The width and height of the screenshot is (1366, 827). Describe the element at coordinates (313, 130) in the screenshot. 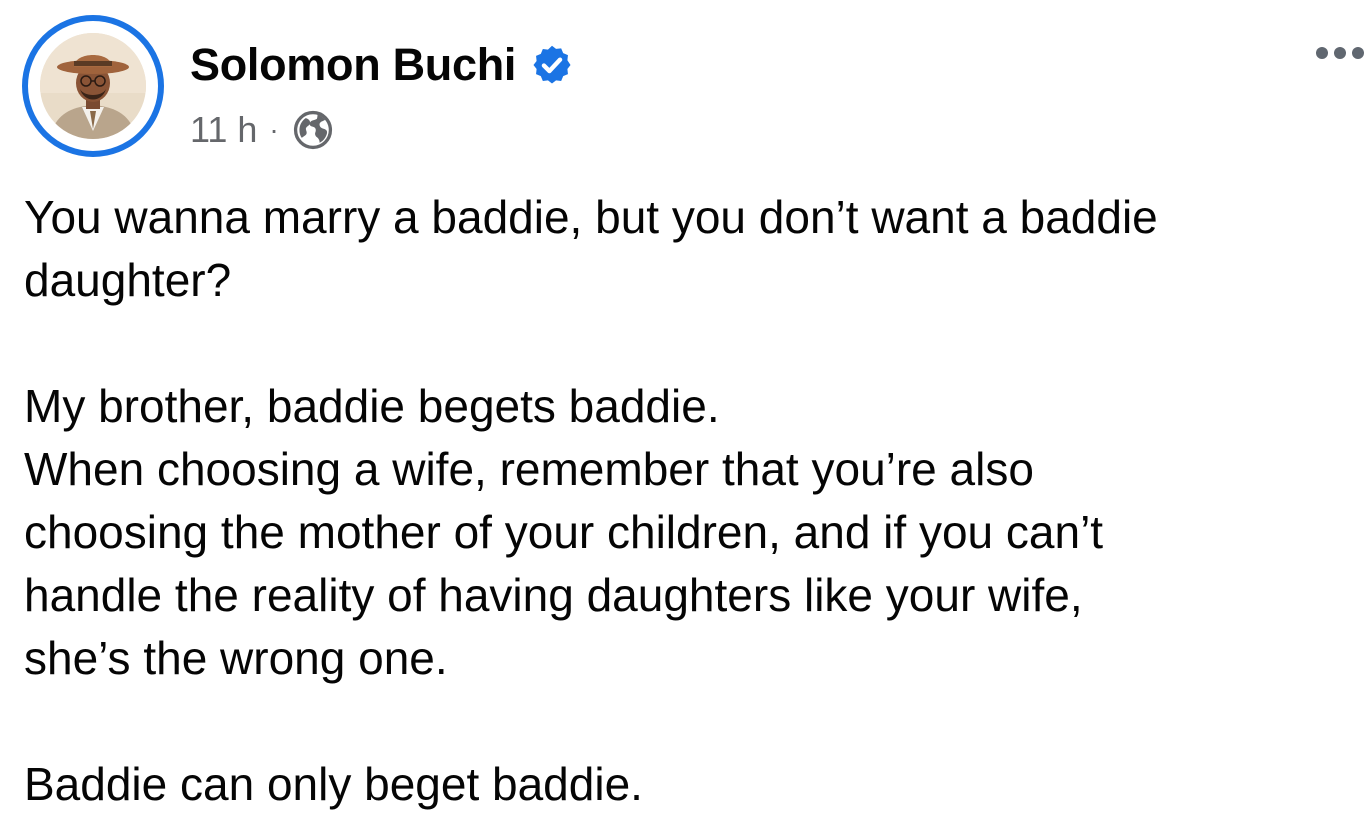

I see `globe-icon` at that location.